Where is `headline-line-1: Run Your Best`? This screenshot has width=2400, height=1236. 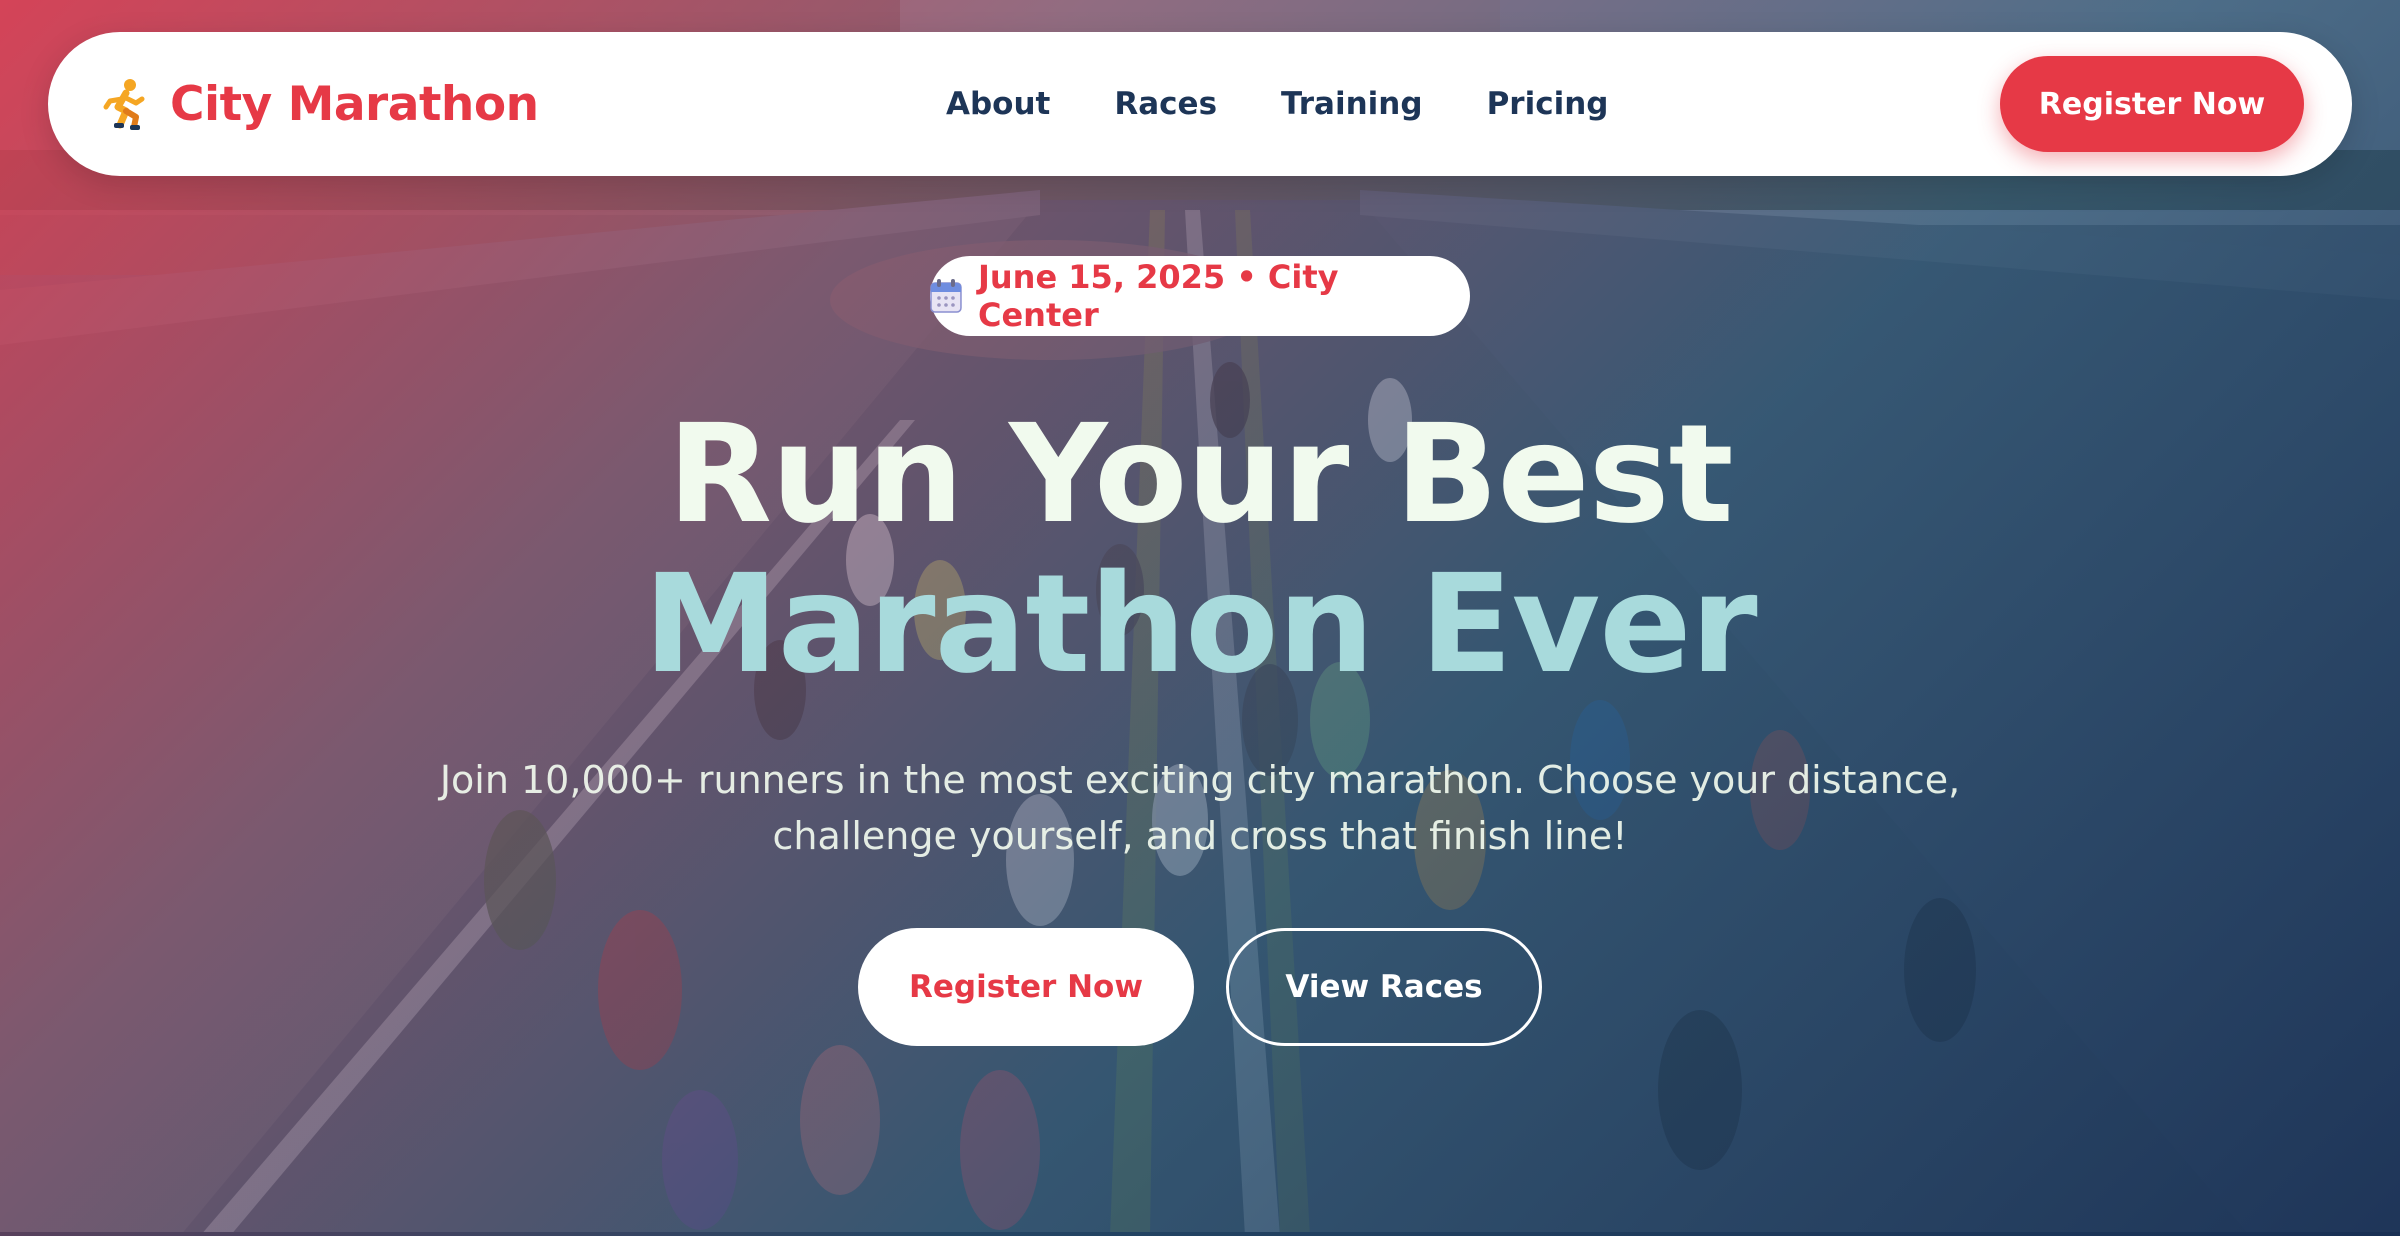
headline-line-1: Run Your Best is located at coordinates (1200, 475).